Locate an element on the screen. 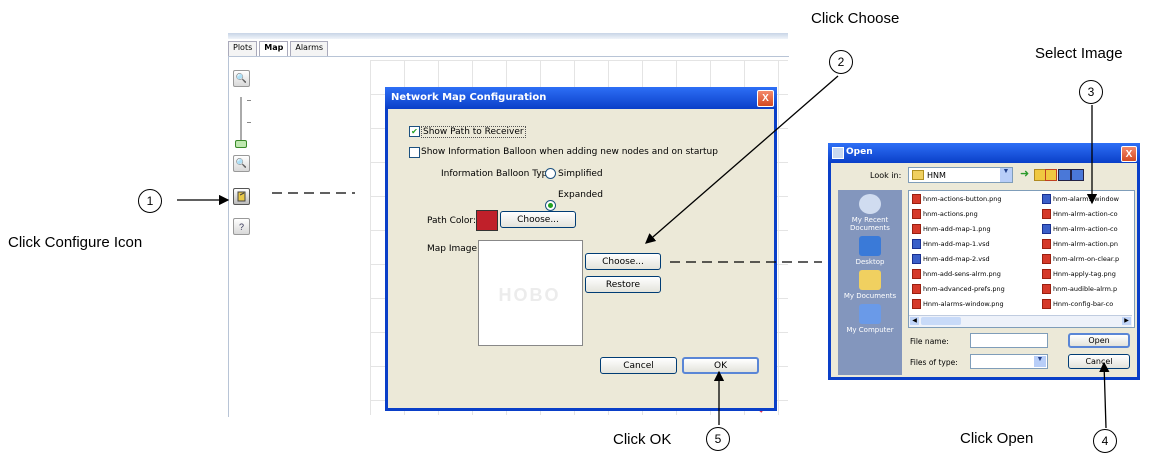 Image resolution: width=1165 pixels, height=460 pixels. step-3-marker: 3 is located at coordinates (1091, 92).